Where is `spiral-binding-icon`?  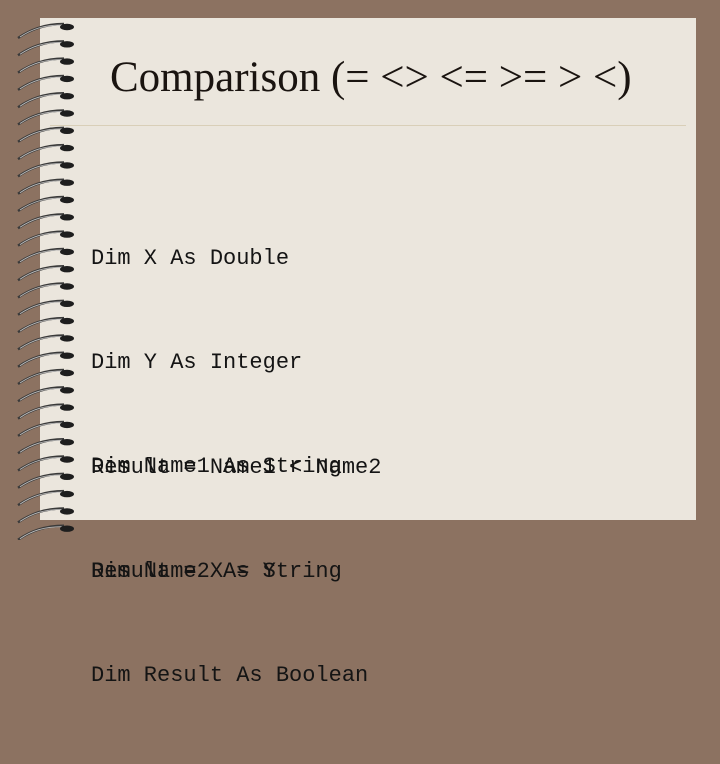
spiral-binding-icon is located at coordinates (45, 281).